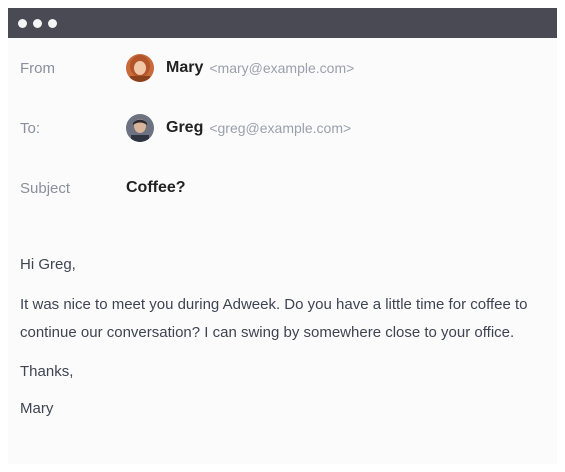 This screenshot has width=565, height=472. I want to click on subject-row: Subject Coffee?, so click(282, 188).